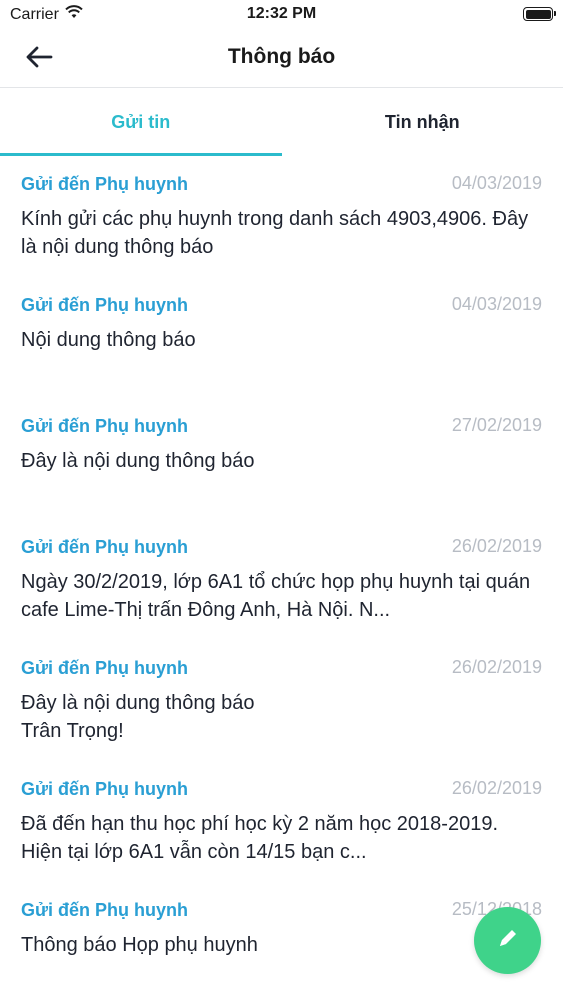 The image size is (563, 1003). Describe the element at coordinates (538, 14) in the screenshot. I see `battery-icon` at that location.